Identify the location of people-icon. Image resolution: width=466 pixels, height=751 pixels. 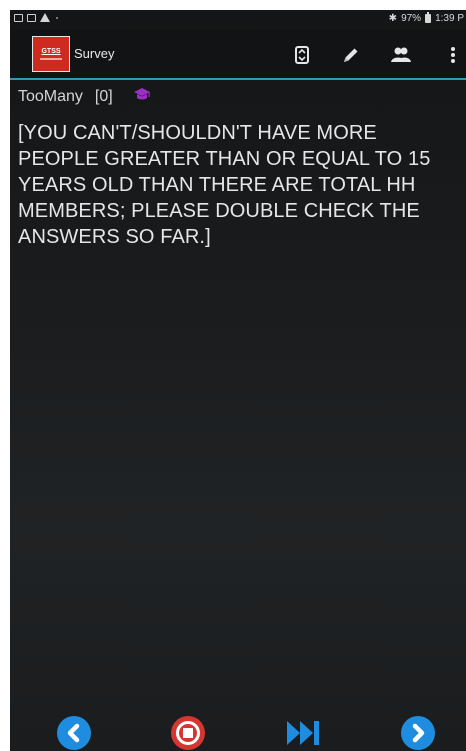
(401, 55).